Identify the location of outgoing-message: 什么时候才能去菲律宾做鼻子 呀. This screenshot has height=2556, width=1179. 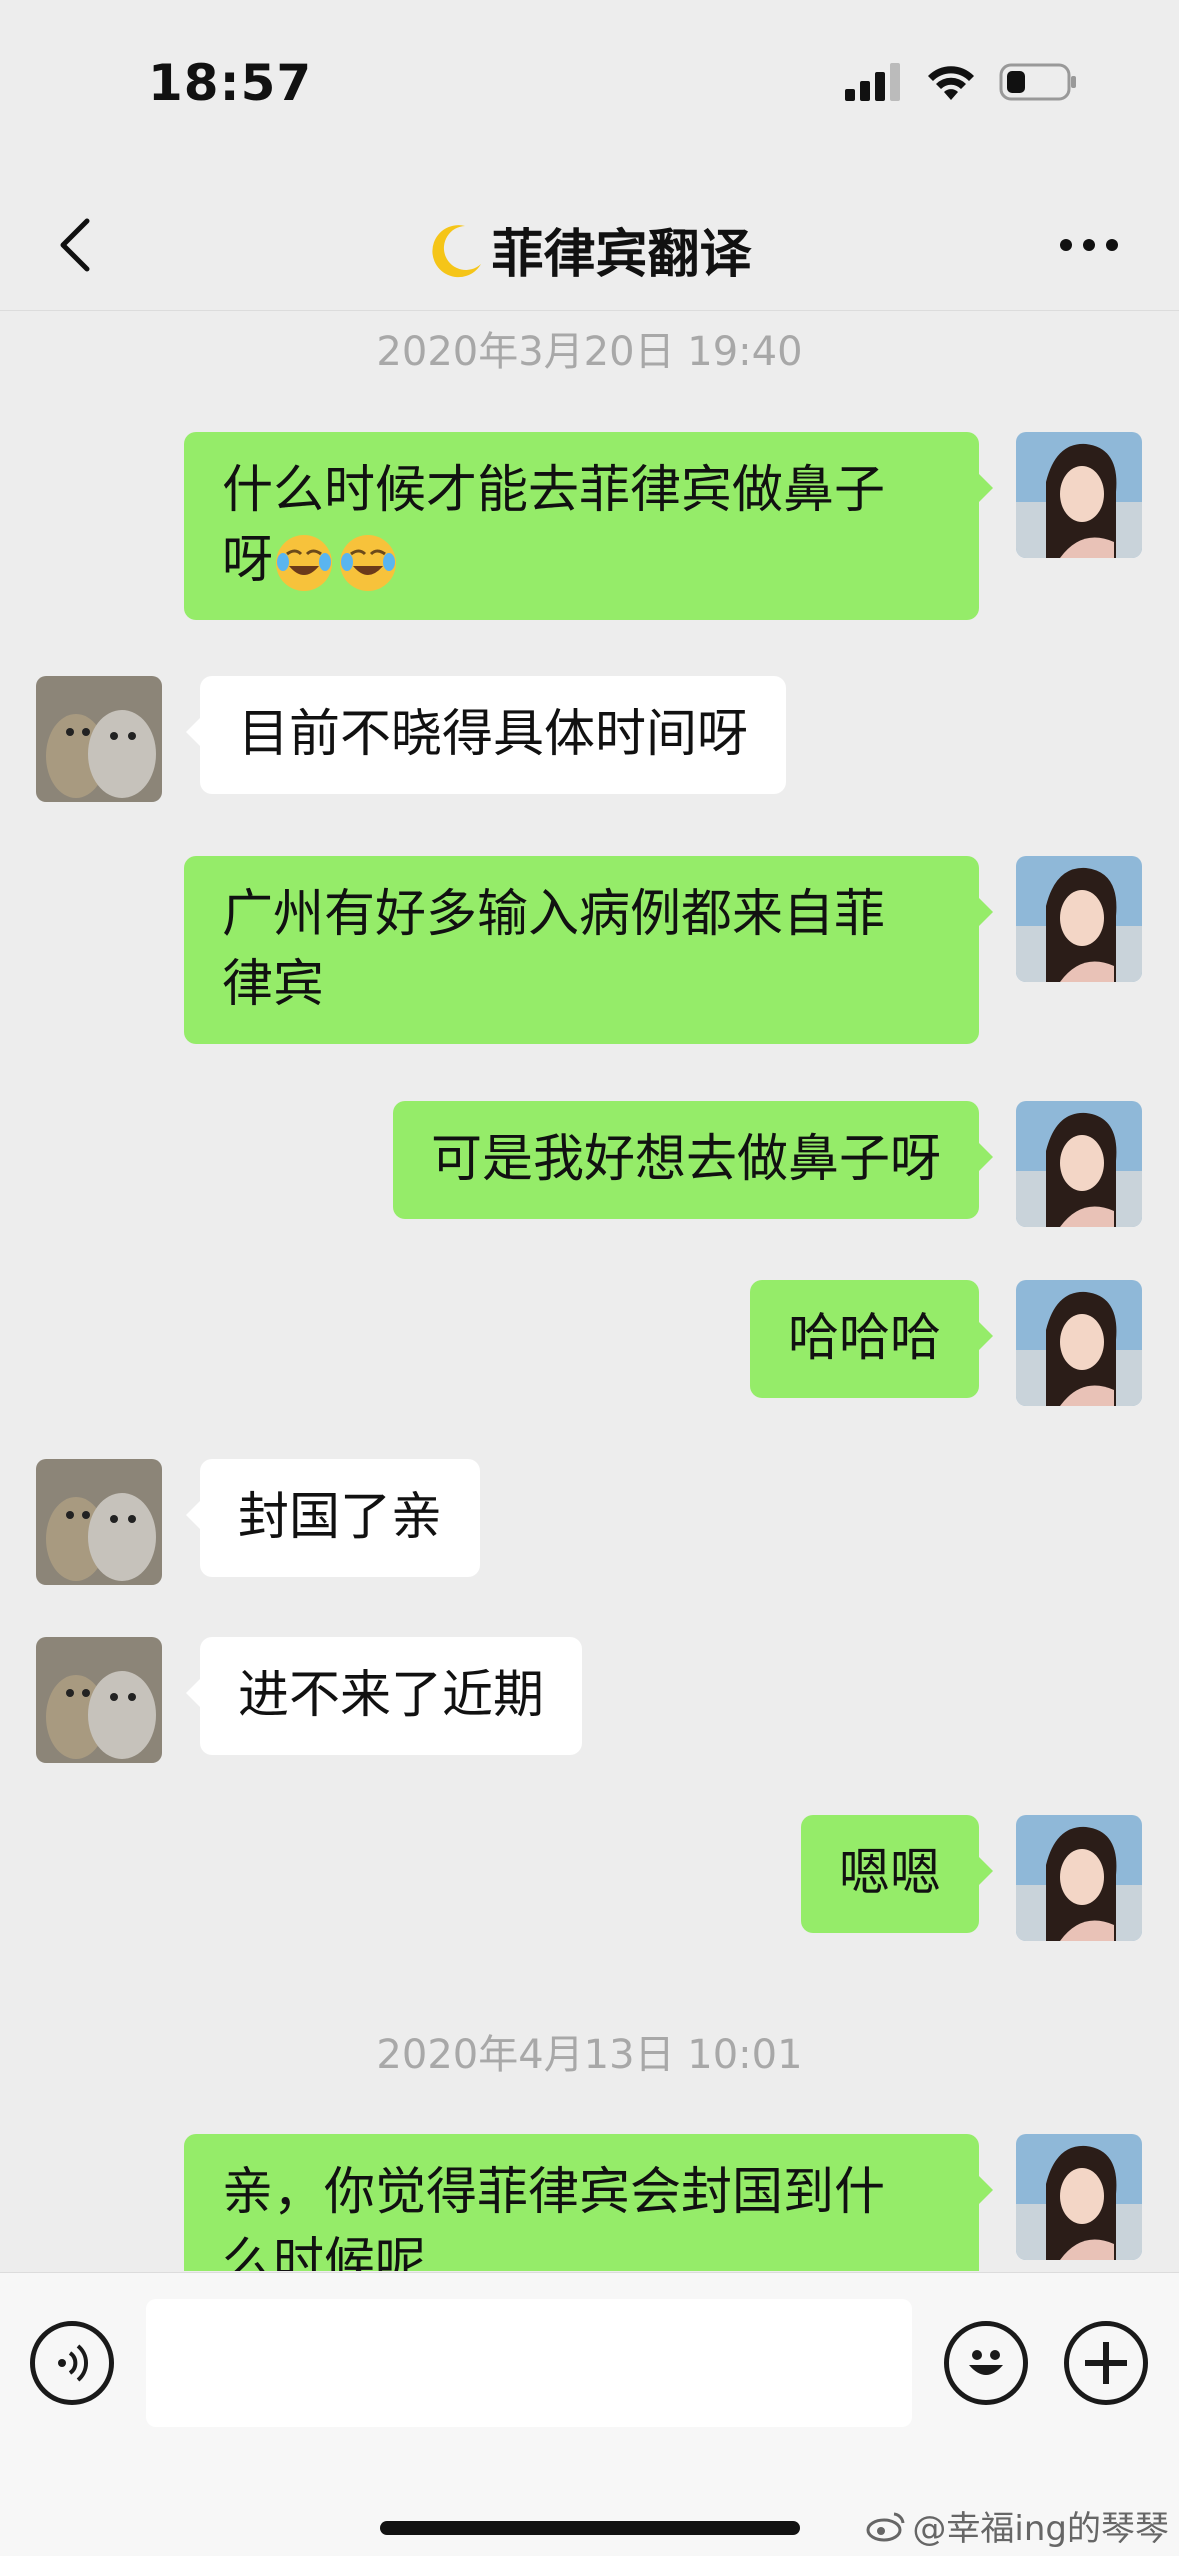
(588, 526).